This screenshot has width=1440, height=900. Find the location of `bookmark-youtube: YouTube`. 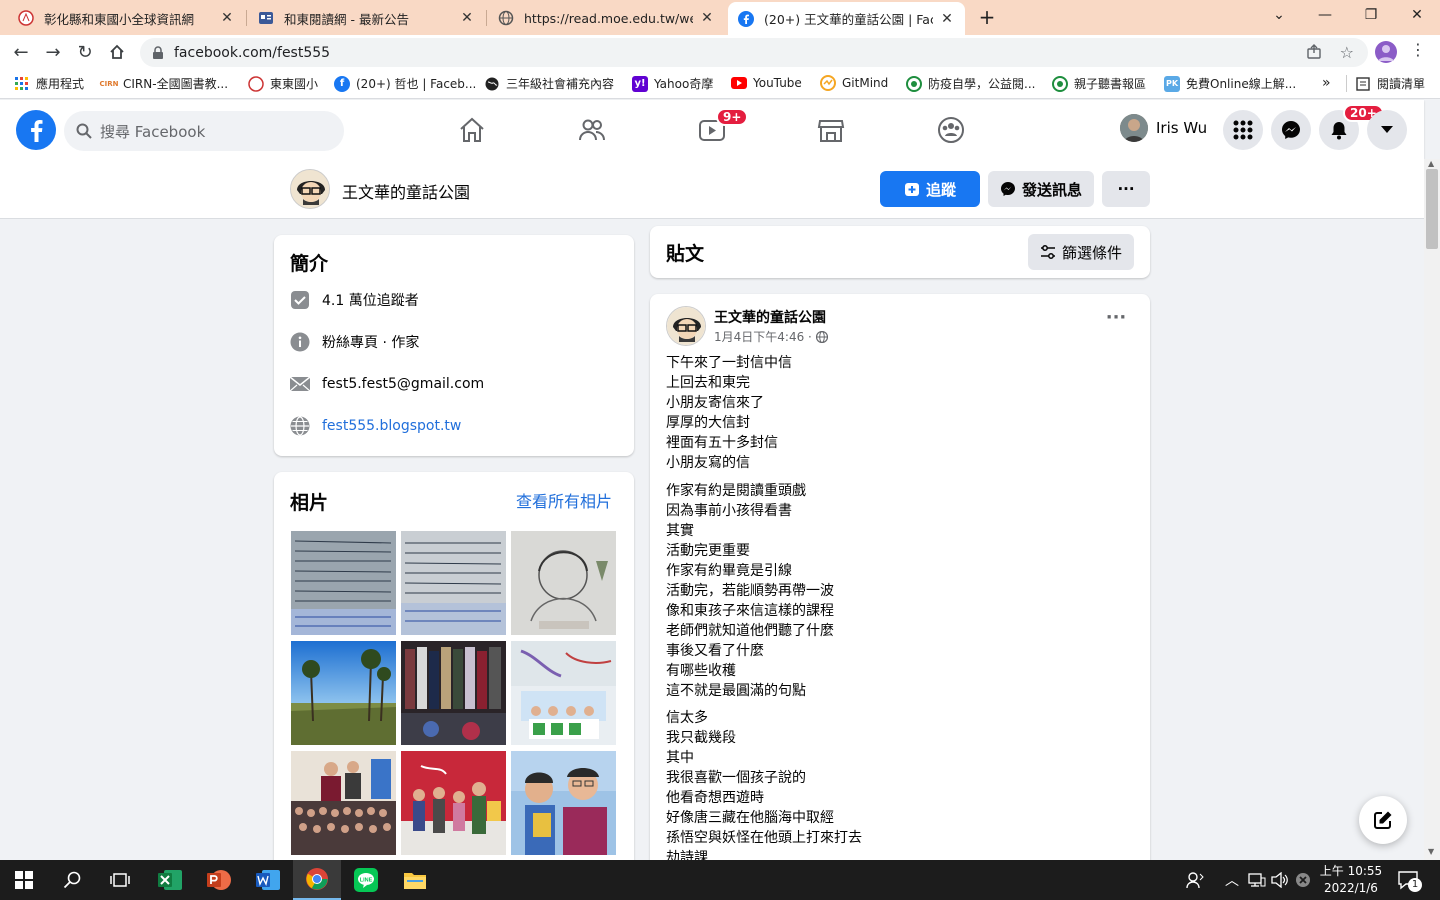

bookmark-youtube: YouTube is located at coordinates (766, 83).